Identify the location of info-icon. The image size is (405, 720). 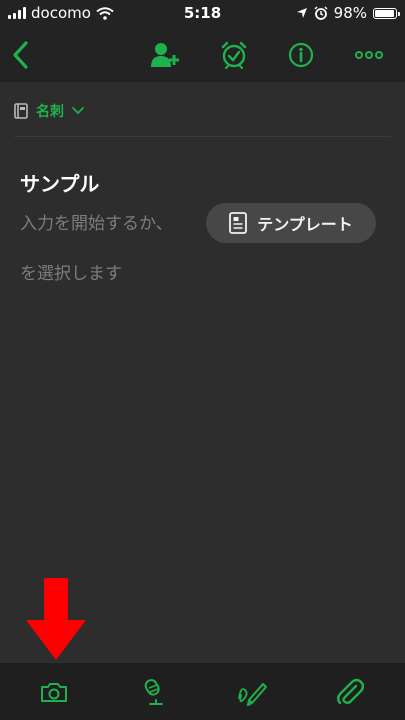
(301, 55).